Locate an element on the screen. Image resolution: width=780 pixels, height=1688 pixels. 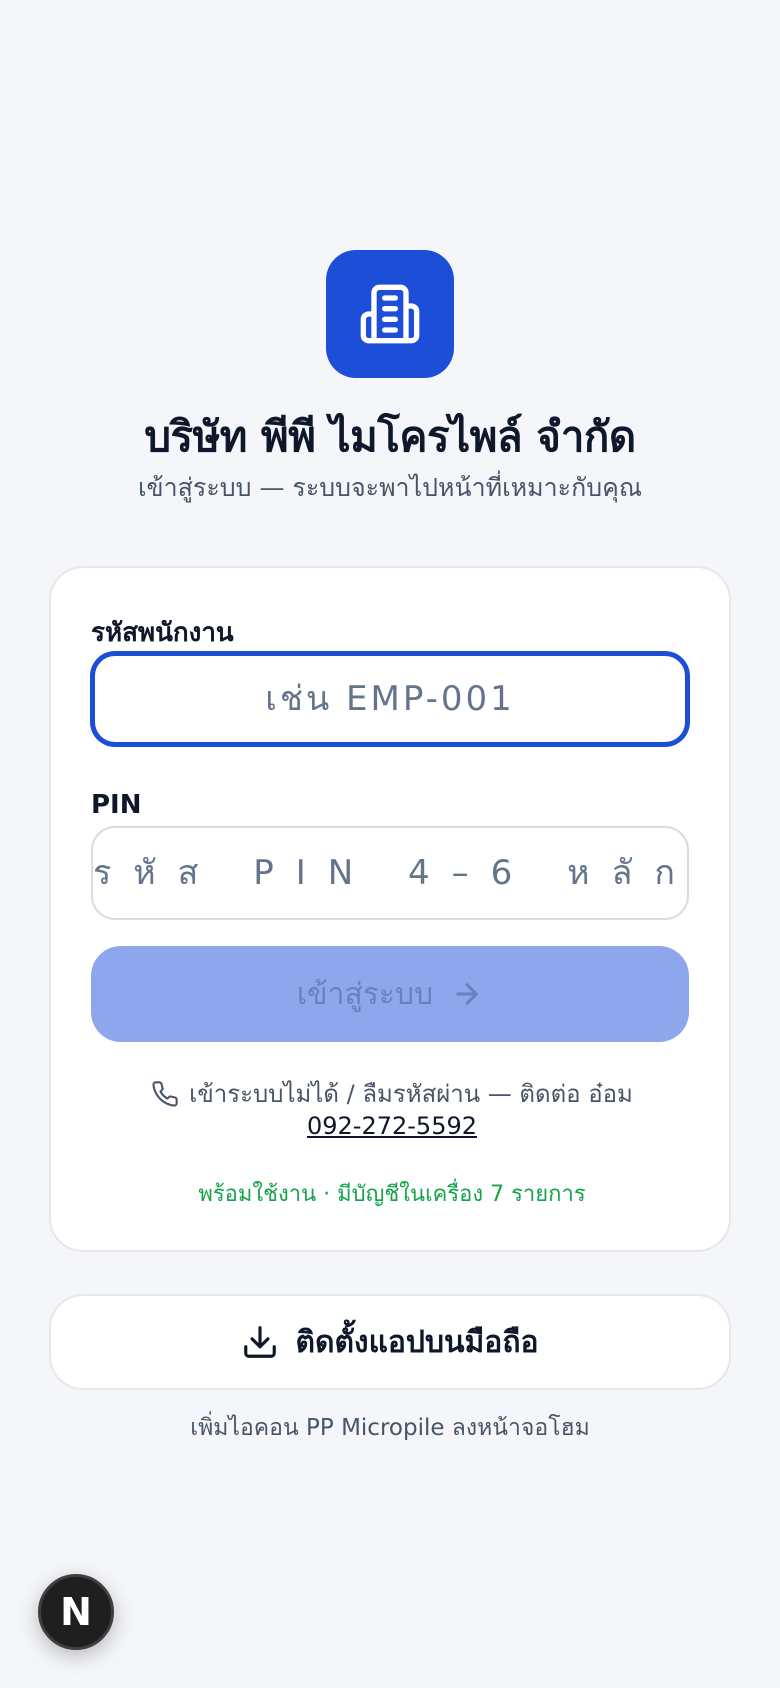
employee-id-input is located at coordinates (390, 699).